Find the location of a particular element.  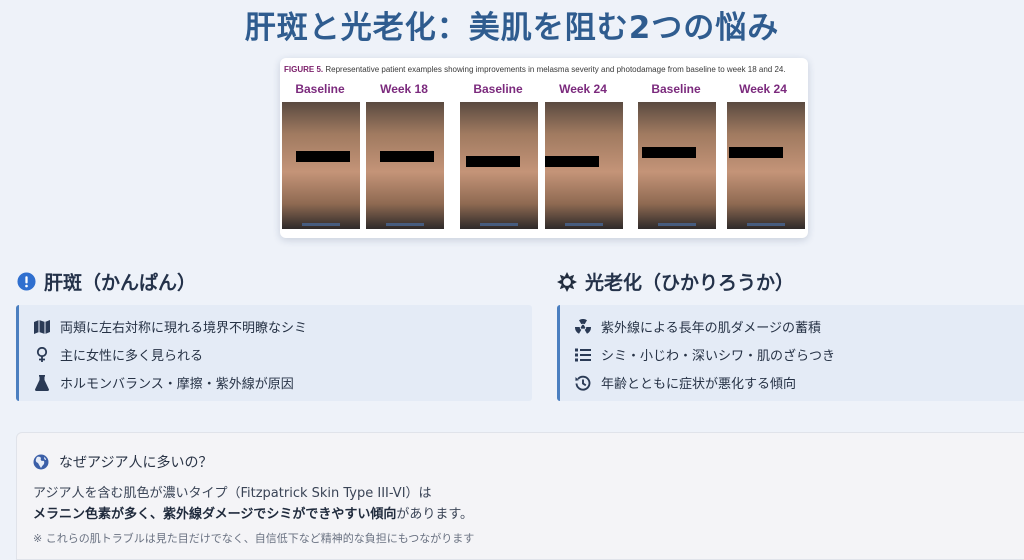

asia-box-heading-text: なぜアジア人に多いの？ is located at coordinates (136, 463).